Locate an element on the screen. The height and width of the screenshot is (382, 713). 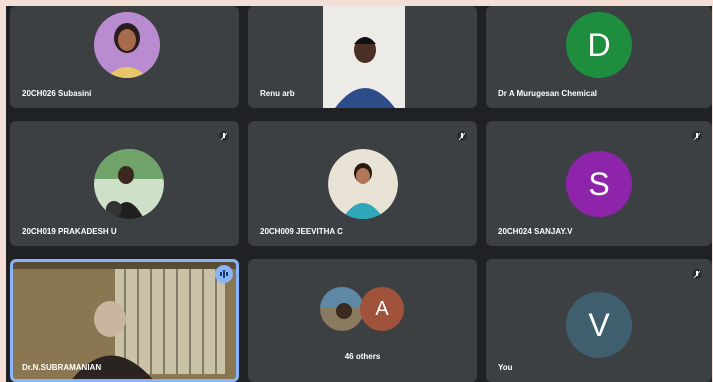
participant-tile-5: 20CH009 JEEVITHA C is located at coordinates (362, 183).